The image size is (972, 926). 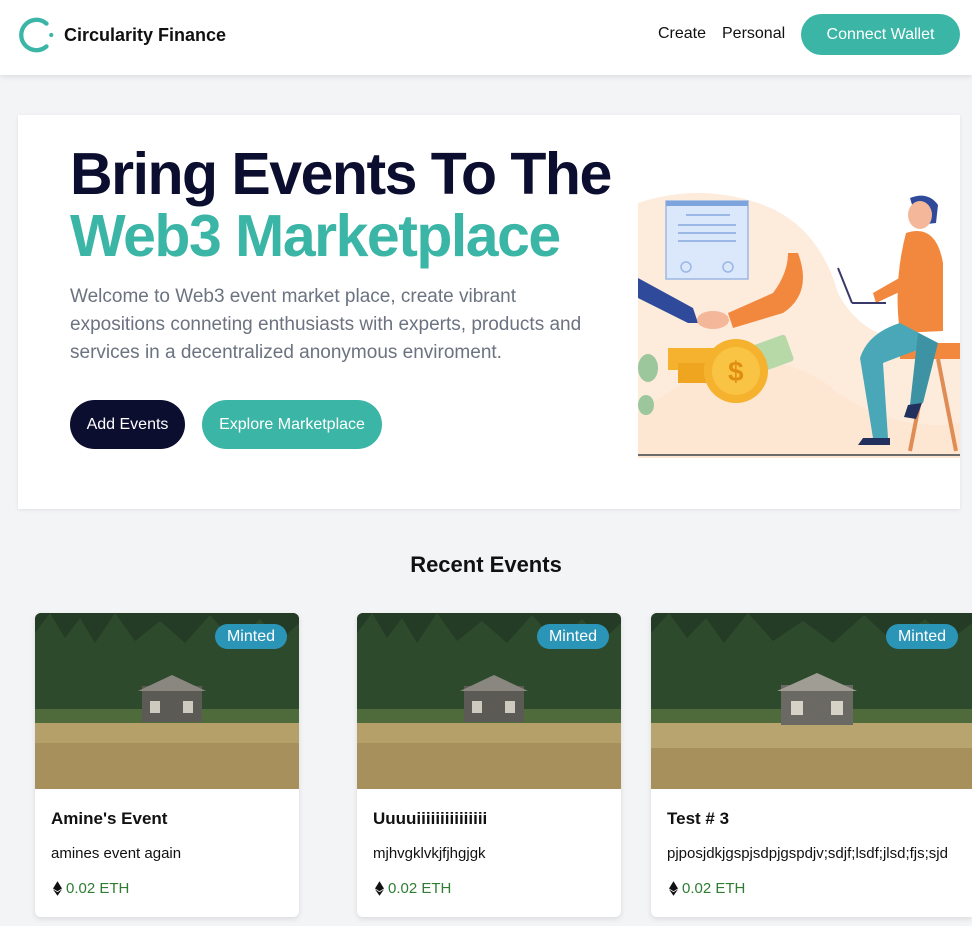 What do you see at coordinates (341, 174) in the screenshot?
I see `hero-title-line1: Bring Events To The` at bounding box center [341, 174].